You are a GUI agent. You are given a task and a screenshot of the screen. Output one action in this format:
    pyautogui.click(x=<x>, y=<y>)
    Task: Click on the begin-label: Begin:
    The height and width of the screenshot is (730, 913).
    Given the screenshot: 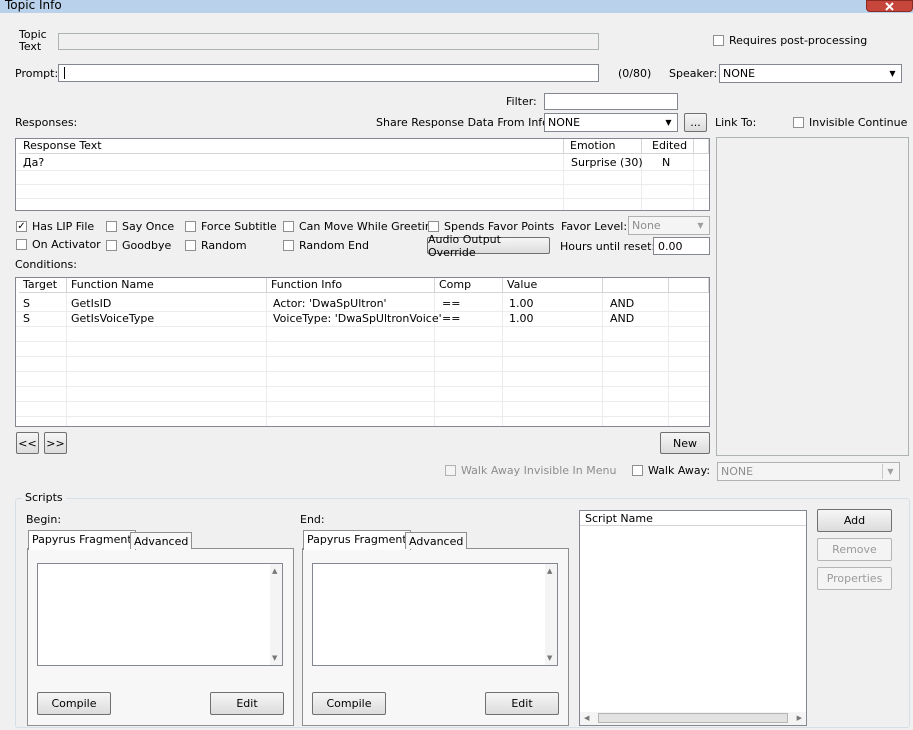 What is the action you would take?
    pyautogui.click(x=44, y=519)
    